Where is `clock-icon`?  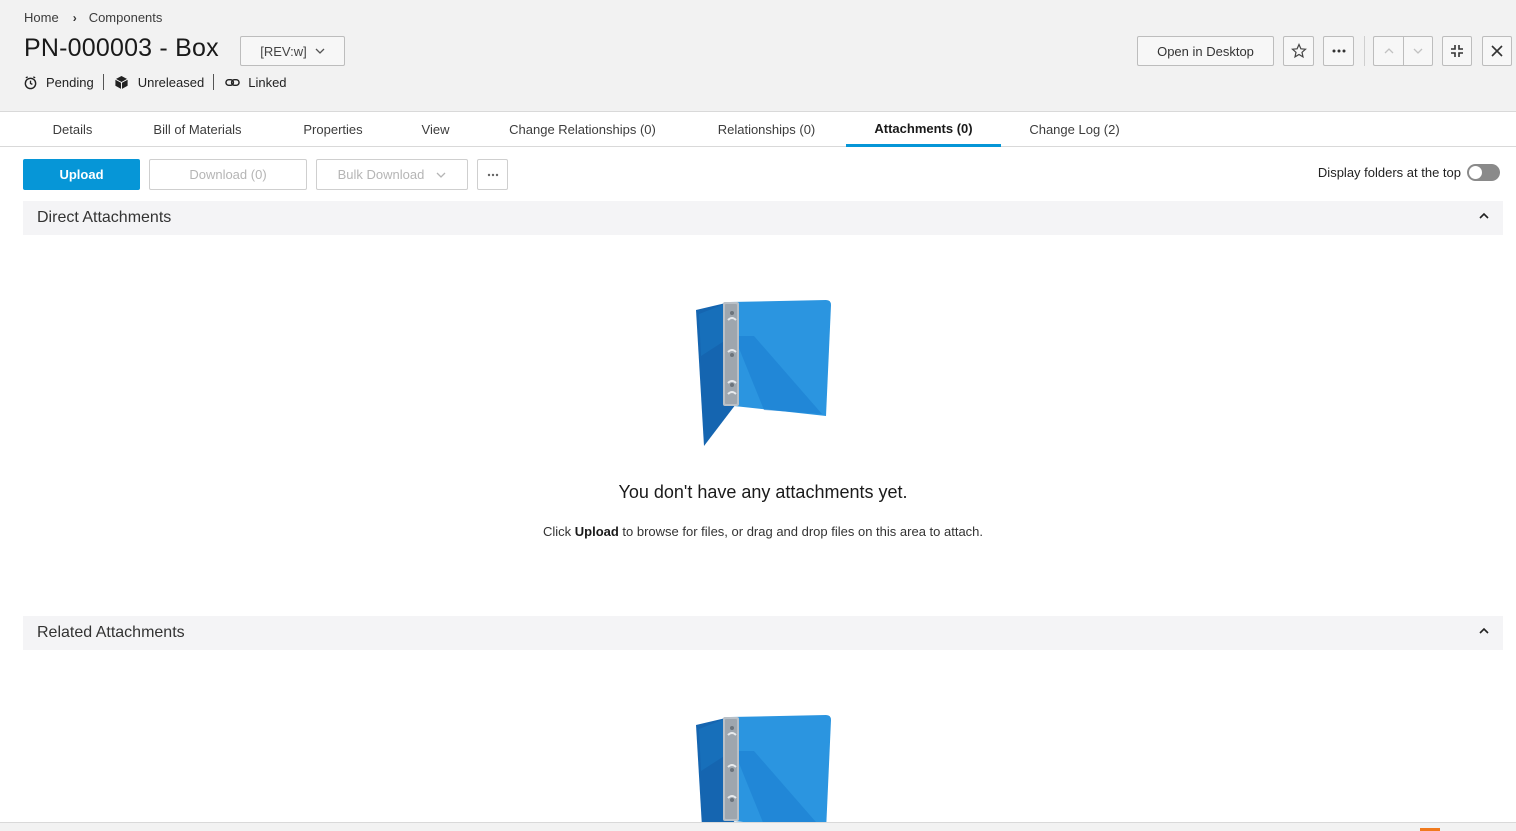
clock-icon is located at coordinates (30, 82).